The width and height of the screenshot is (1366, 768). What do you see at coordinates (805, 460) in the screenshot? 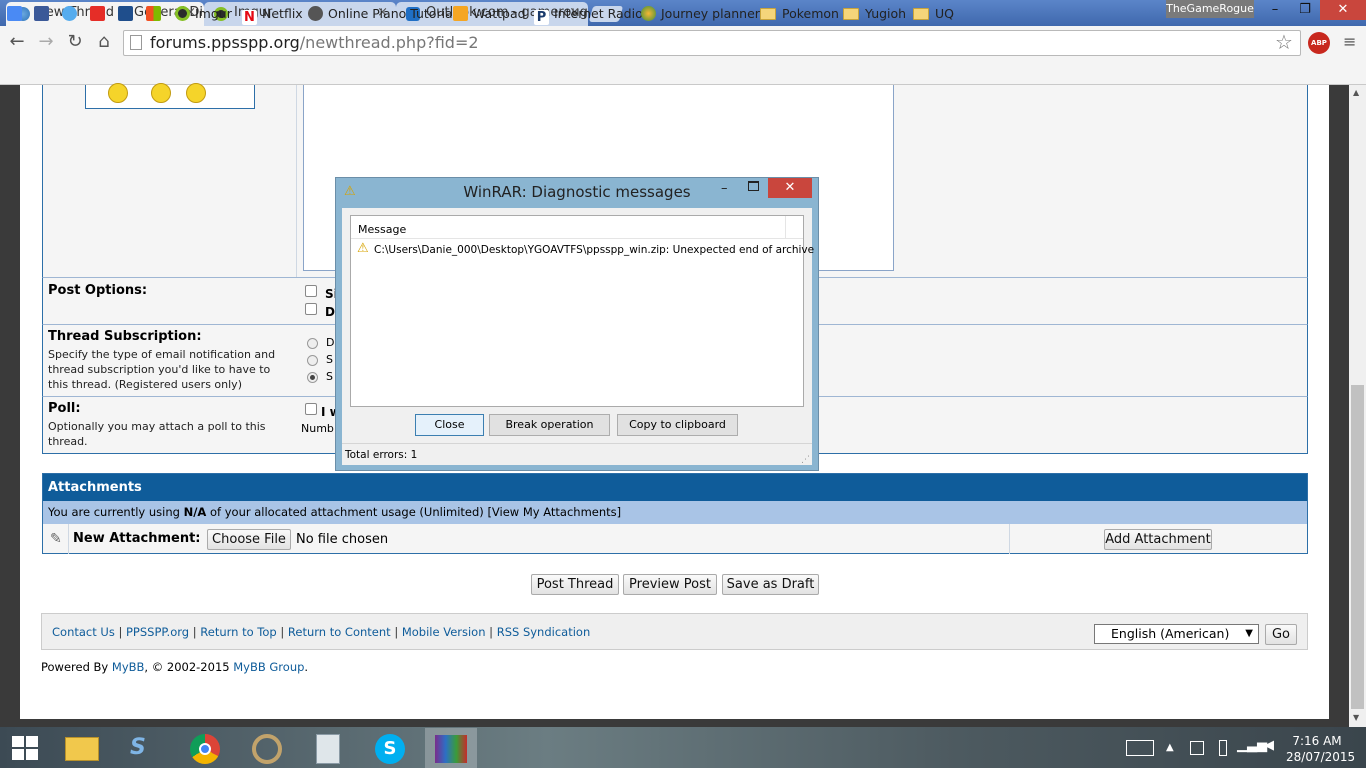
I see `resize-grip-icon: ⋰` at bounding box center [805, 460].